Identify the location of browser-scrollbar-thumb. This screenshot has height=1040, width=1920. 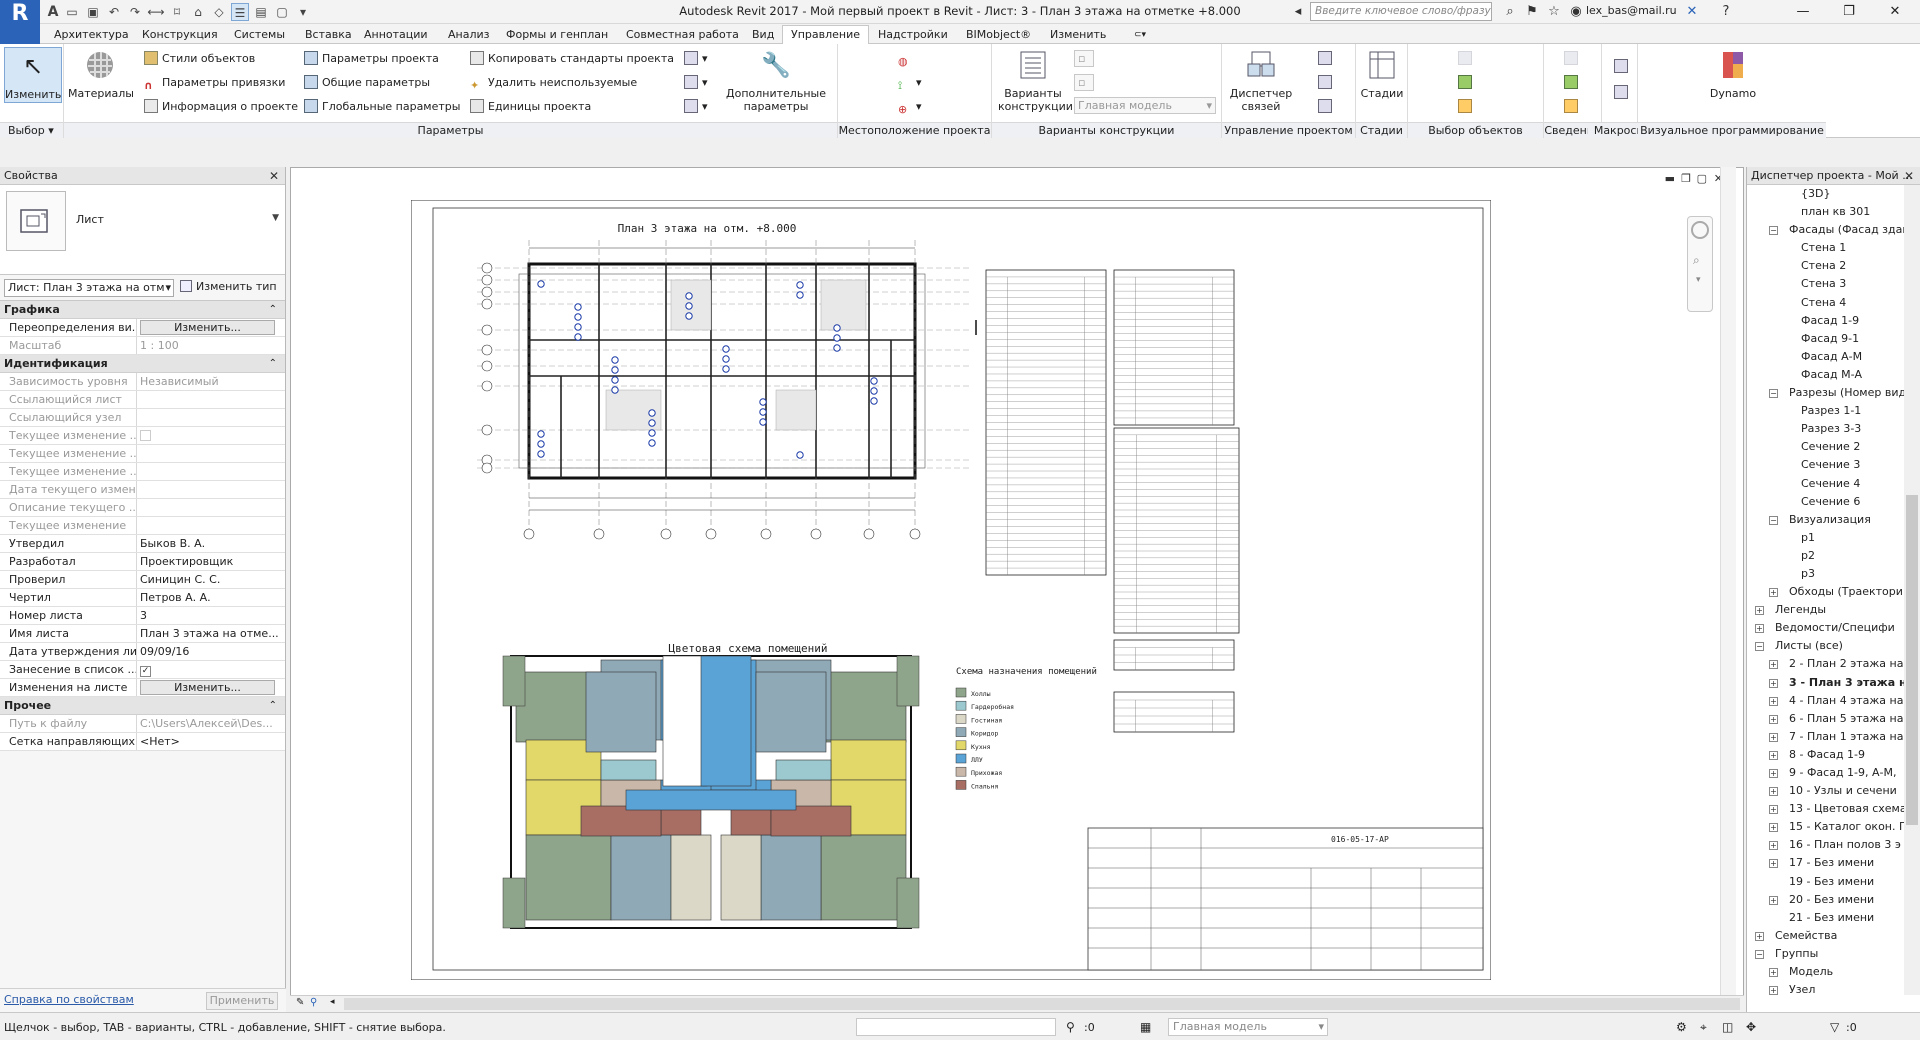
(1912, 660).